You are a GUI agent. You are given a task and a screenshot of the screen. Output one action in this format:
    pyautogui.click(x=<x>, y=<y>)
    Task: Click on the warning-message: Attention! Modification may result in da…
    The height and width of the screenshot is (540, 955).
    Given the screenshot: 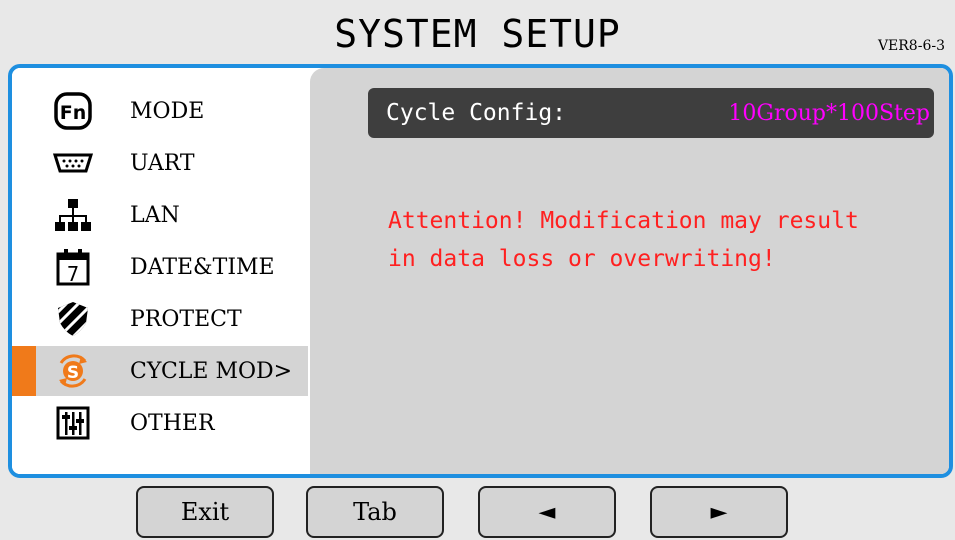 What is the action you would take?
    pyautogui.click(x=668, y=240)
    